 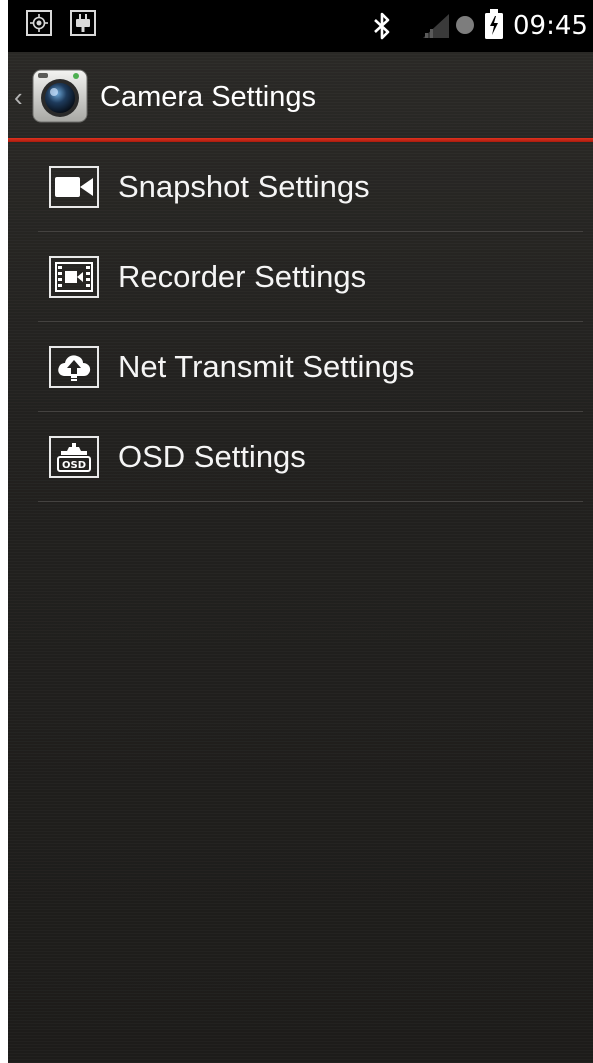 What do you see at coordinates (266, 366) in the screenshot?
I see `item-label: Net Transmit Settings` at bounding box center [266, 366].